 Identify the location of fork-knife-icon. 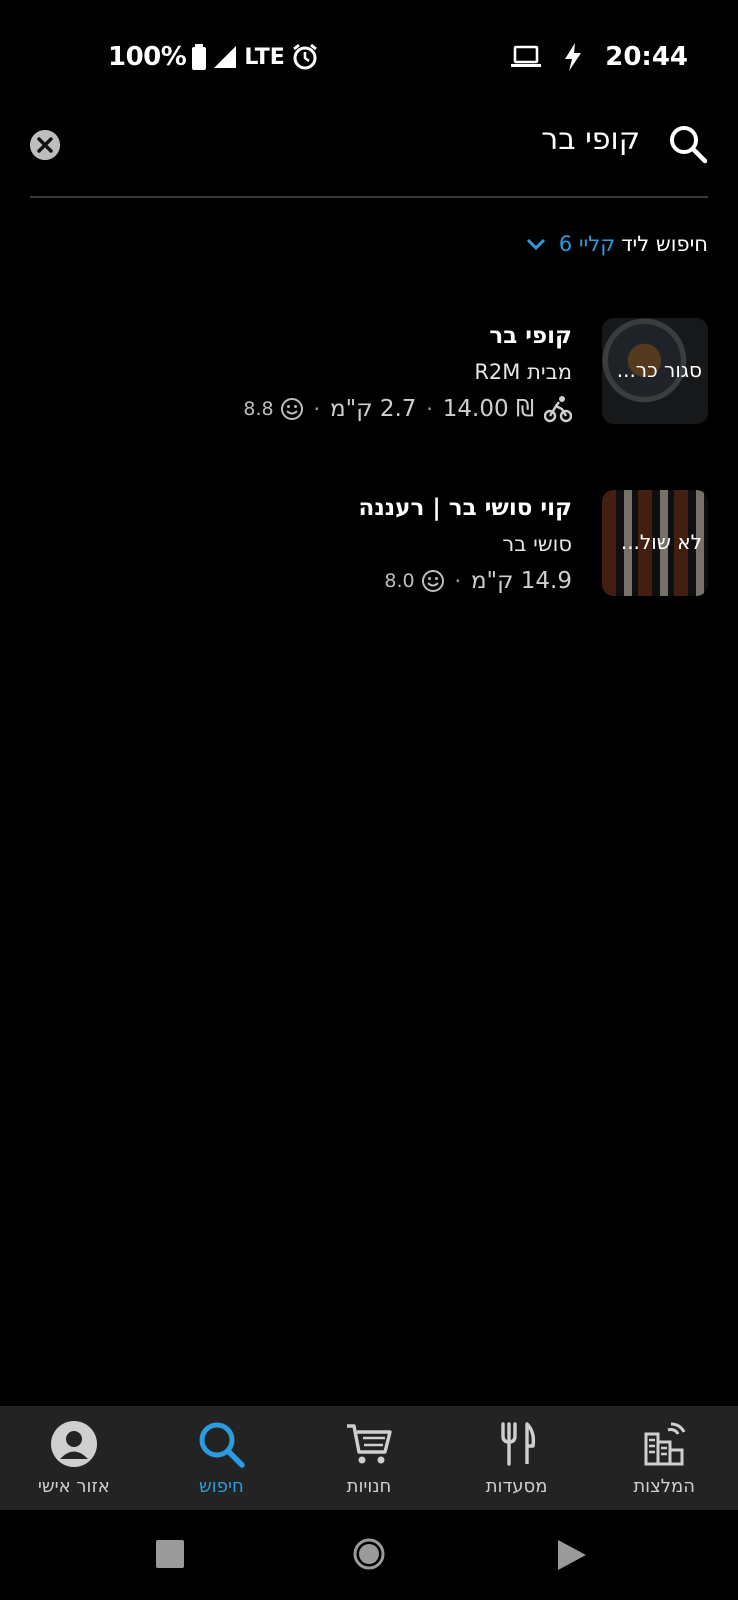
(517, 1444).